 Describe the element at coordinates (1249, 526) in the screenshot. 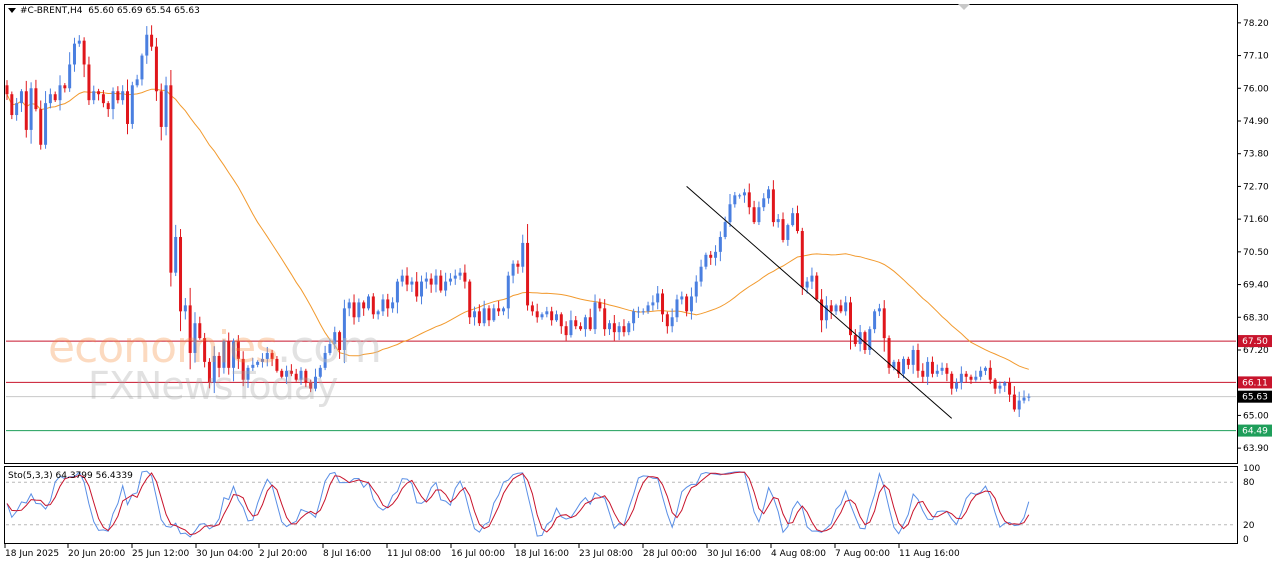

I see `stoch-axis-label: 20` at that location.